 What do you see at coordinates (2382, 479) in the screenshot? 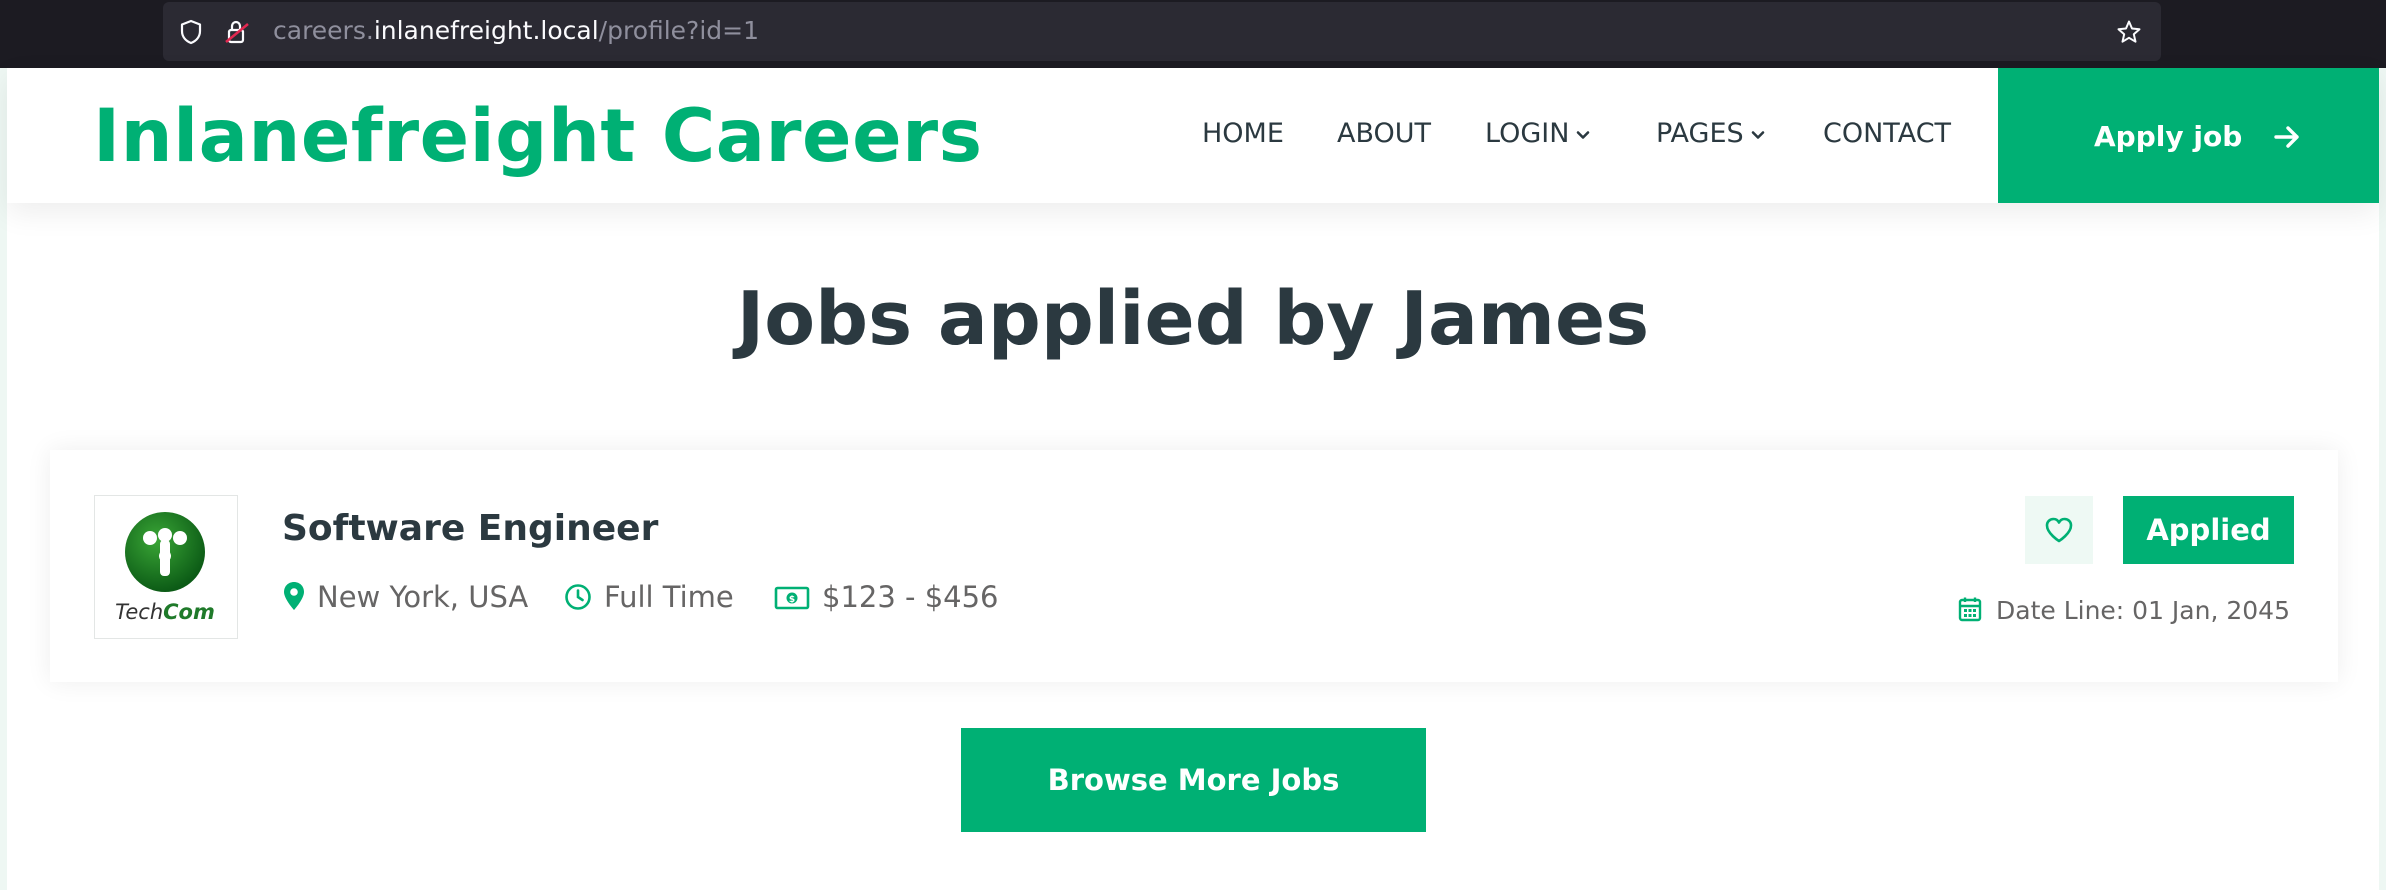
I see `page-edge-right` at bounding box center [2382, 479].